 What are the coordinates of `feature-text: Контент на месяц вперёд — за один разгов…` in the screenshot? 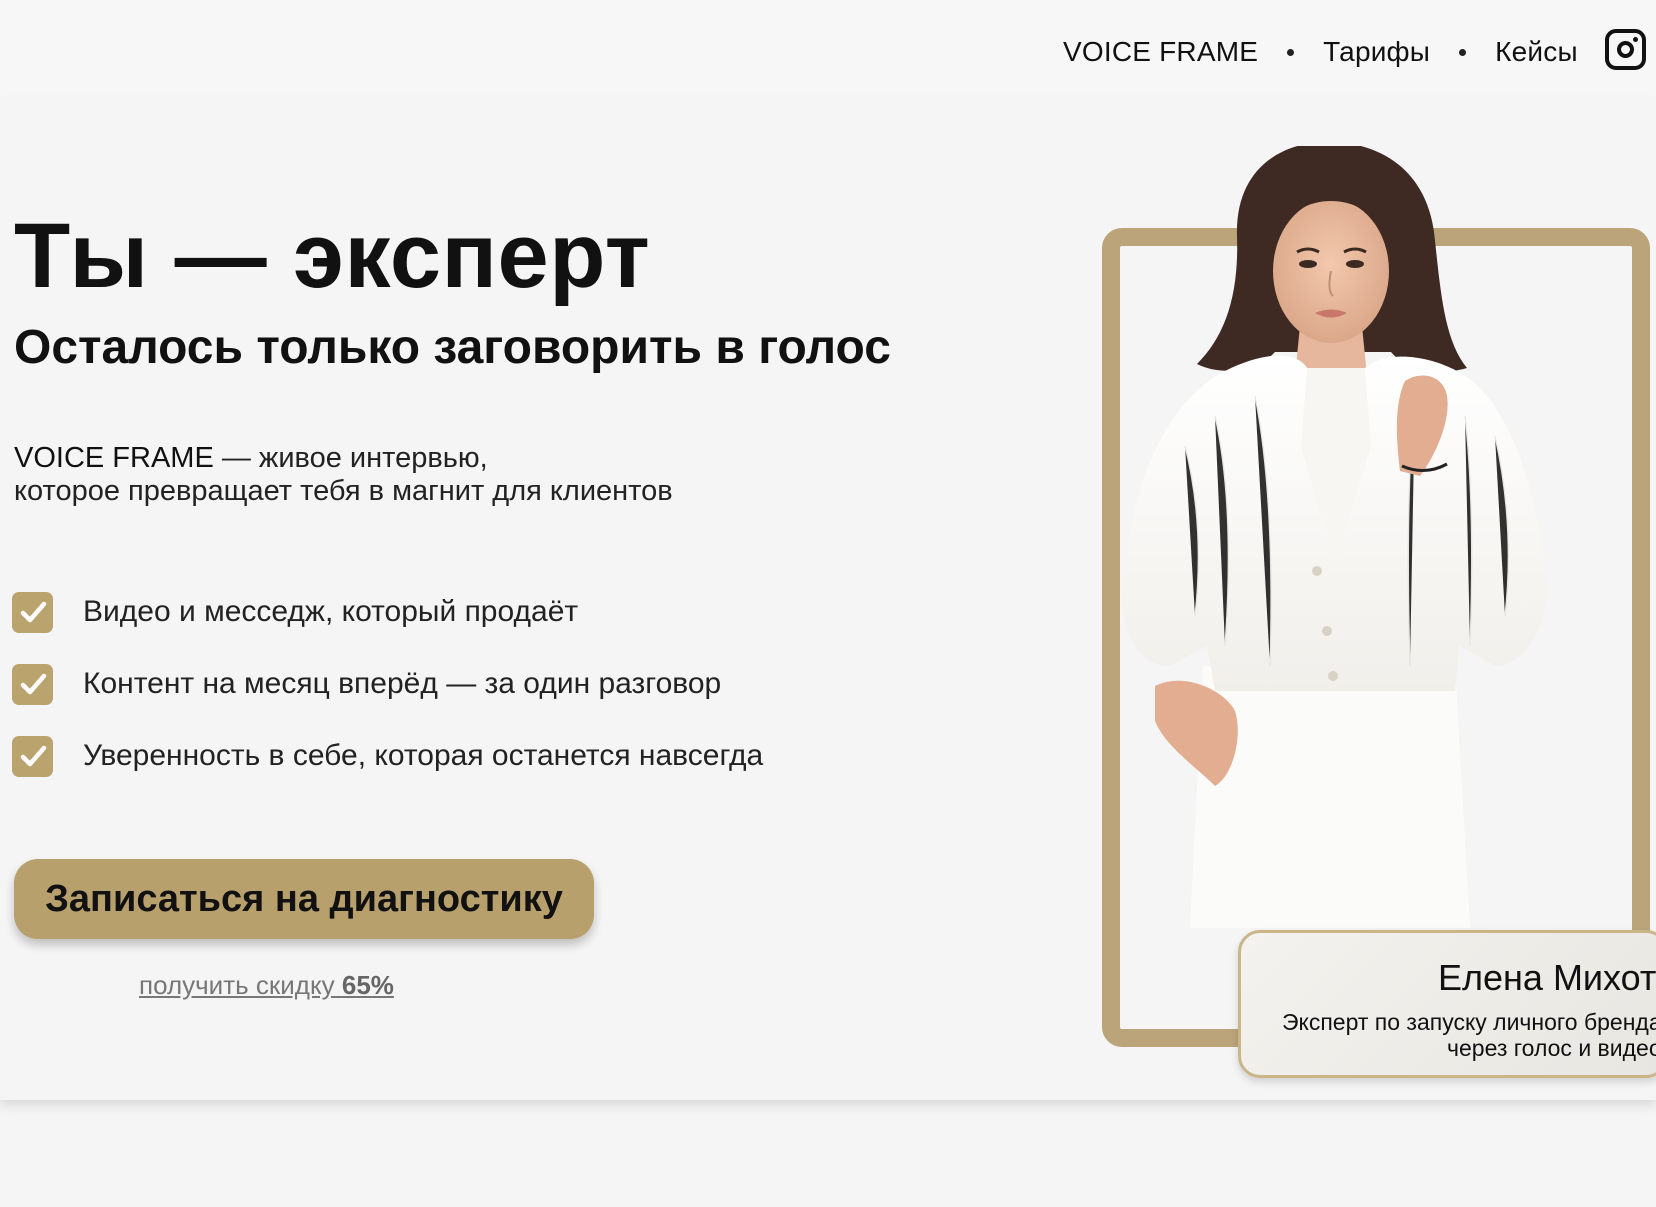 It's located at (402, 683).